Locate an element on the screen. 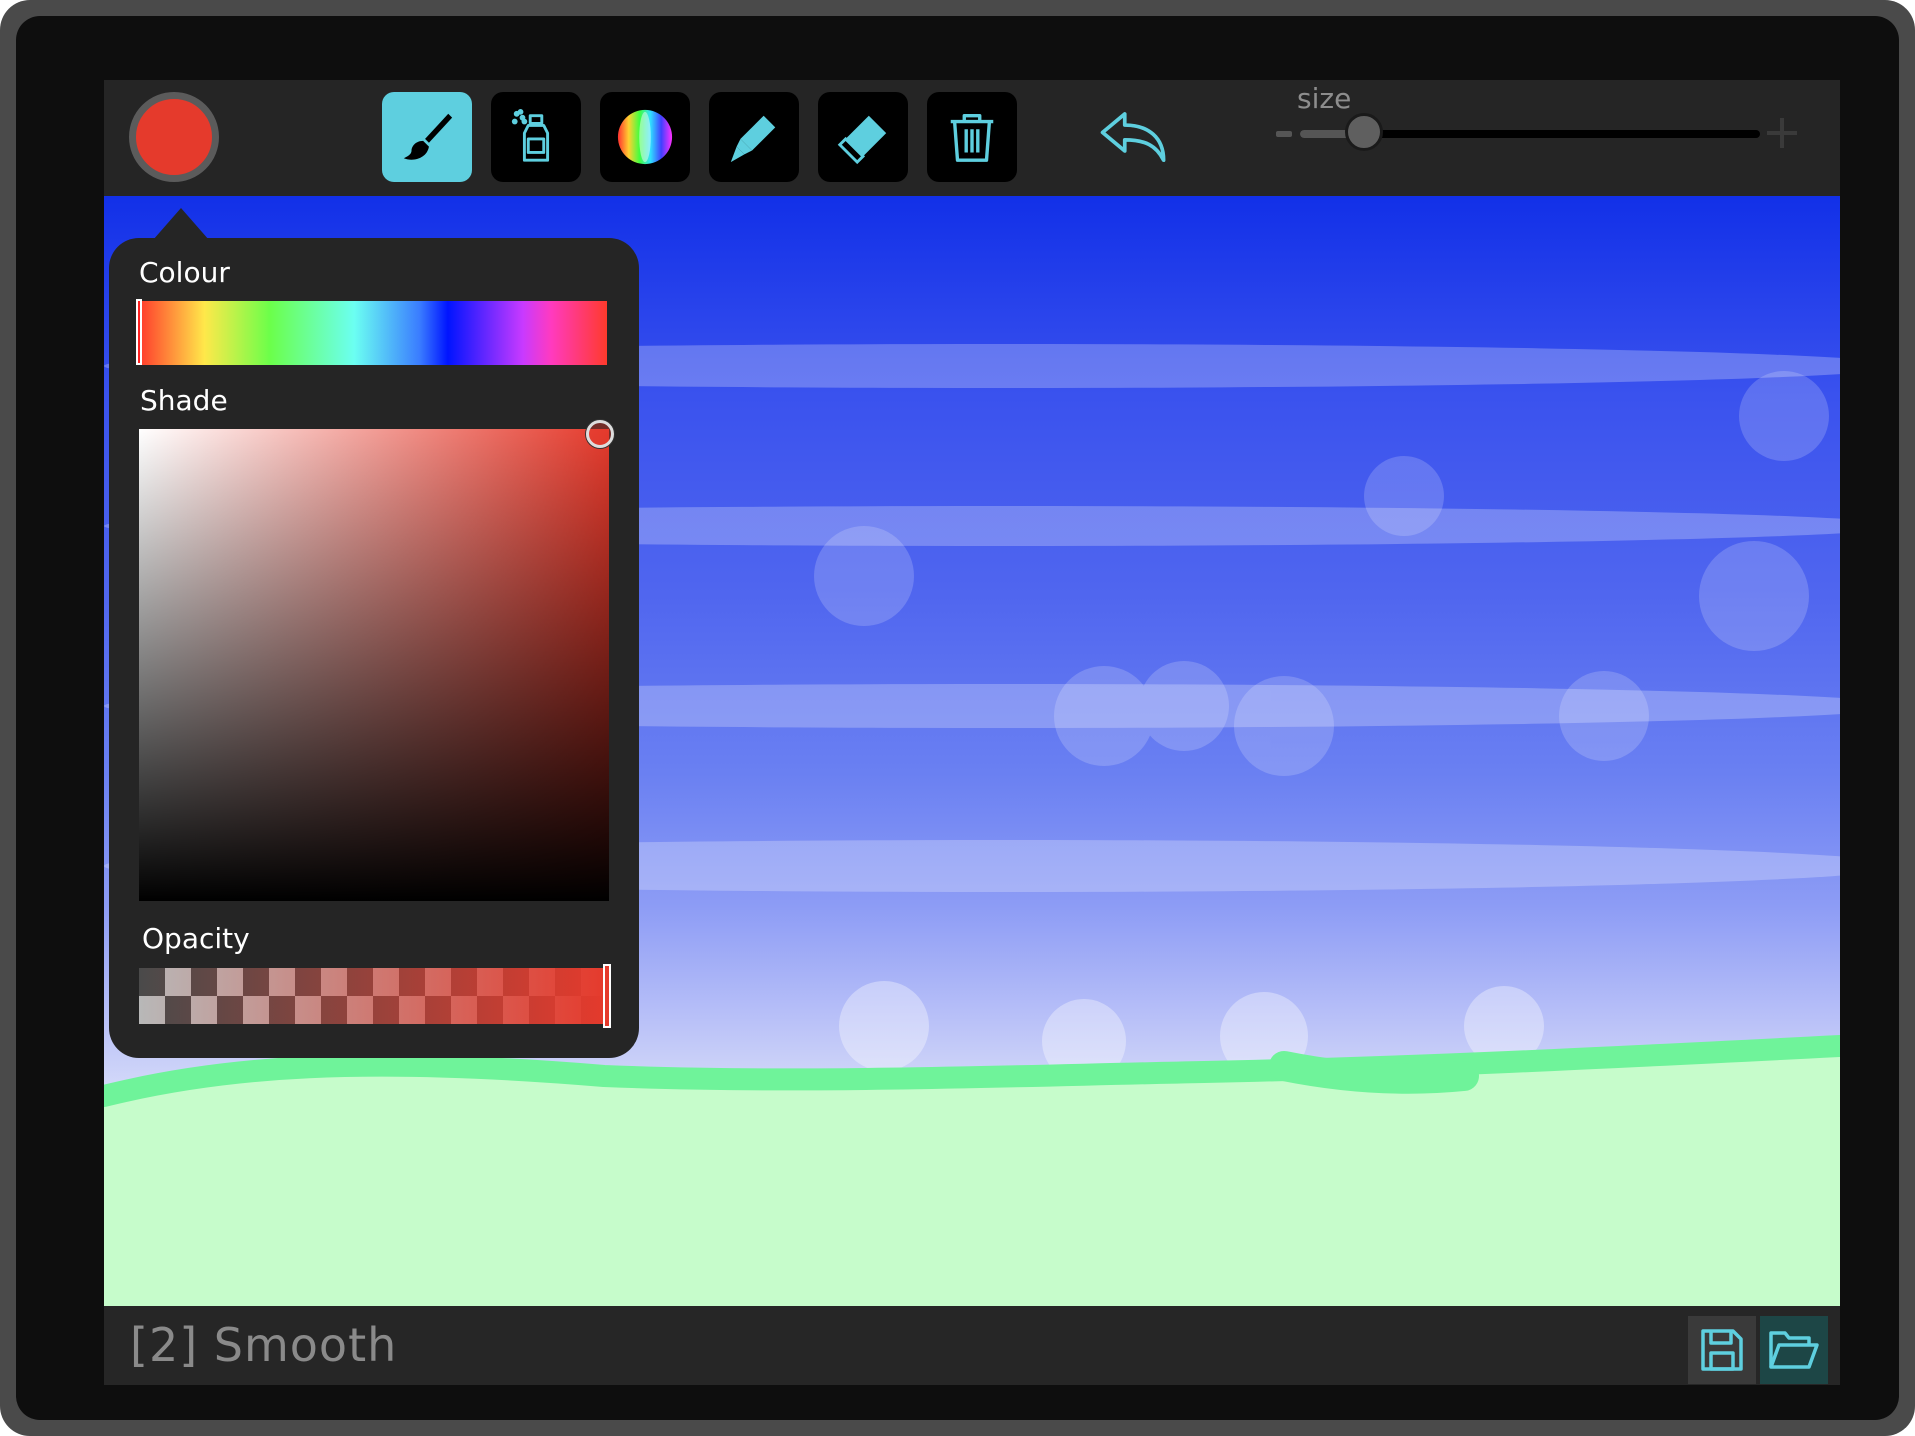  current-color-button is located at coordinates (174, 137).